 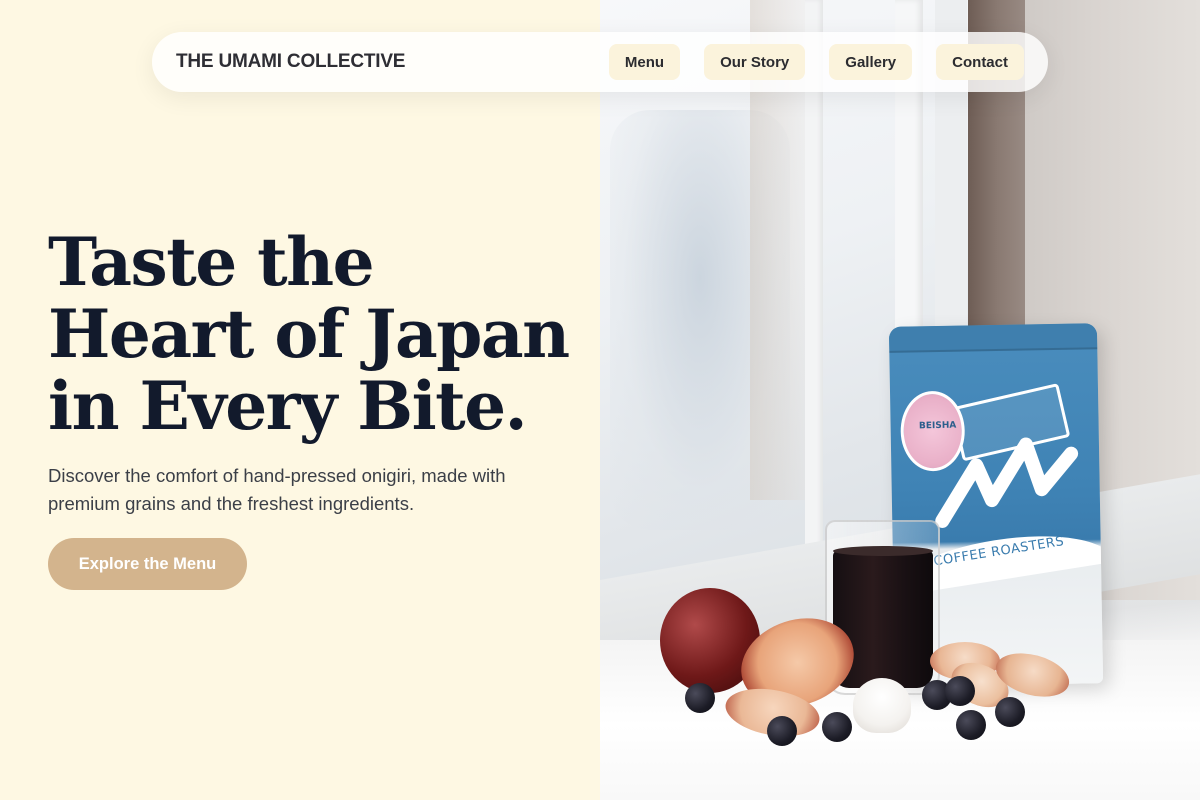 I want to click on nav-link-contact: Contact, so click(x=980, y=62).